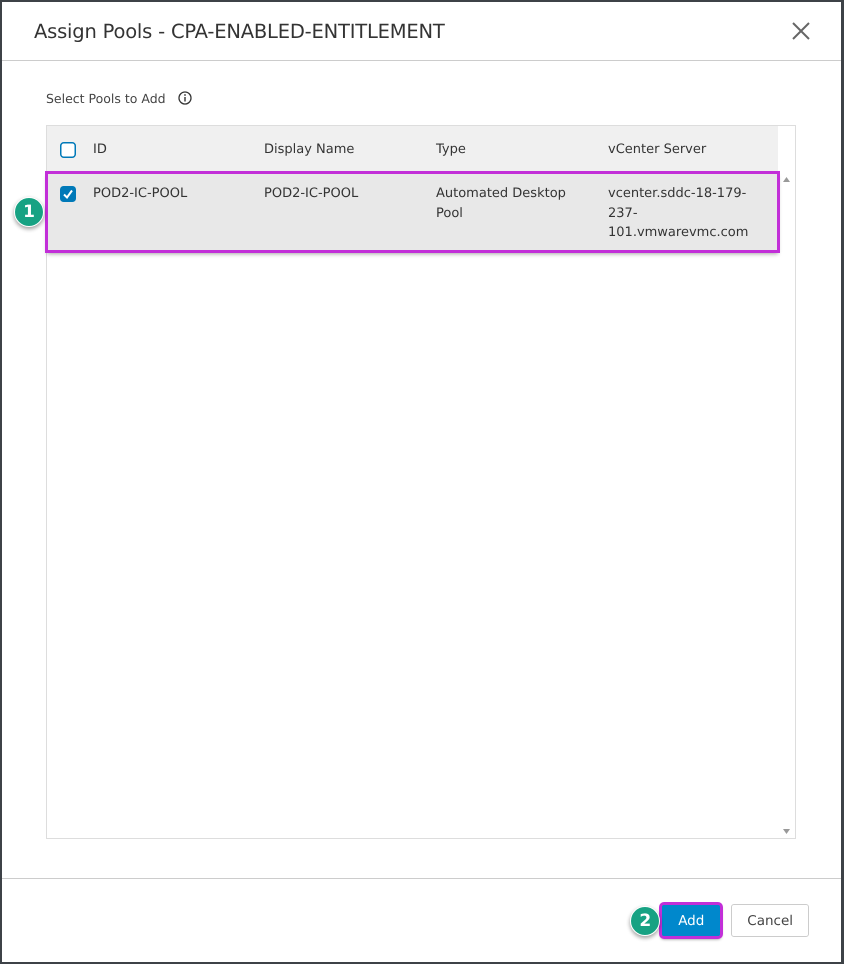  Describe the element at coordinates (645, 921) in the screenshot. I see `step-badge: 2` at that location.